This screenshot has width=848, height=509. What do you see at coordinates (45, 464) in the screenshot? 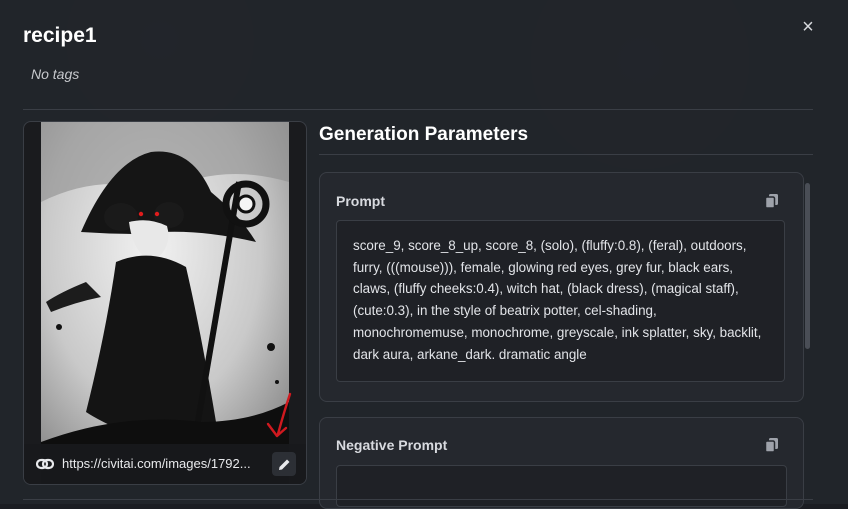
I see `link-icon` at bounding box center [45, 464].